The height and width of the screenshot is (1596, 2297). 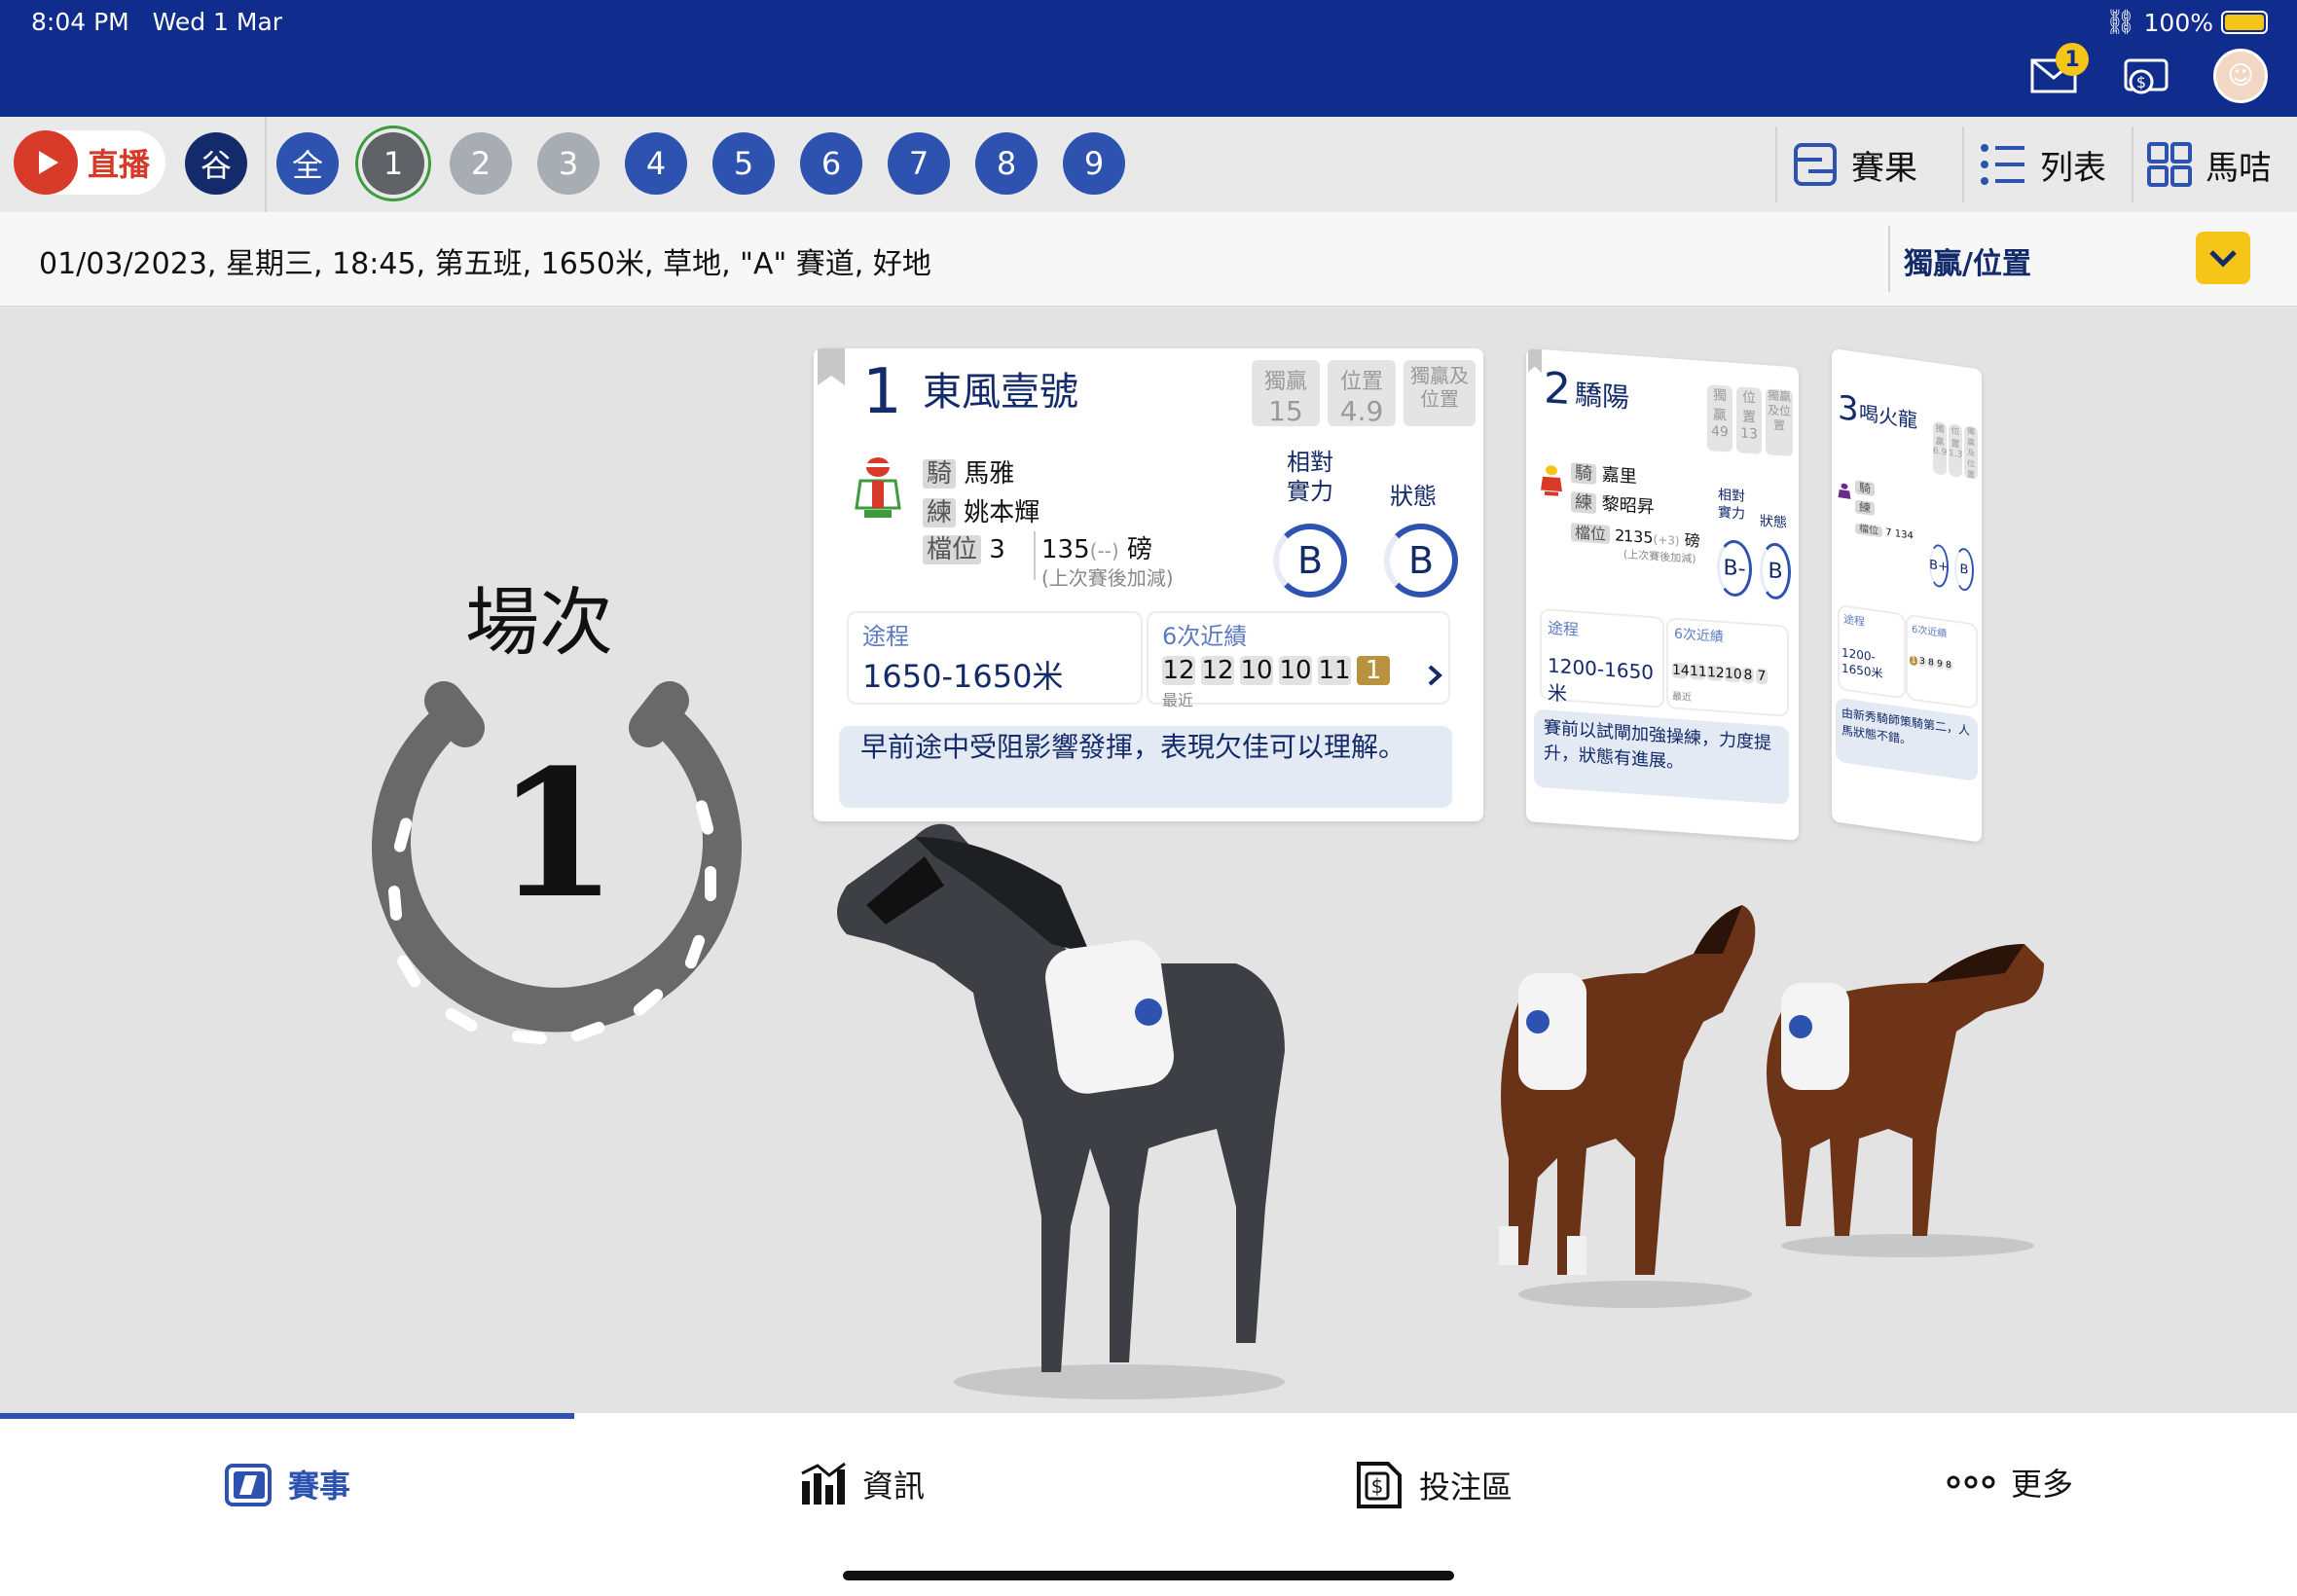 What do you see at coordinates (744, 163) in the screenshot?
I see `race-5-button: 5` at bounding box center [744, 163].